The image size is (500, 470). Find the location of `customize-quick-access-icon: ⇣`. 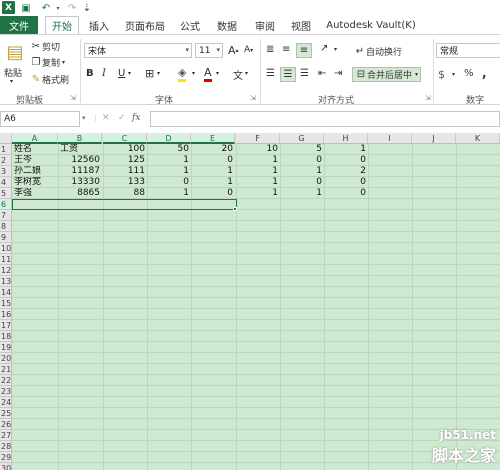

customize-quick-access-icon: ⇣ is located at coordinates (87, 8).